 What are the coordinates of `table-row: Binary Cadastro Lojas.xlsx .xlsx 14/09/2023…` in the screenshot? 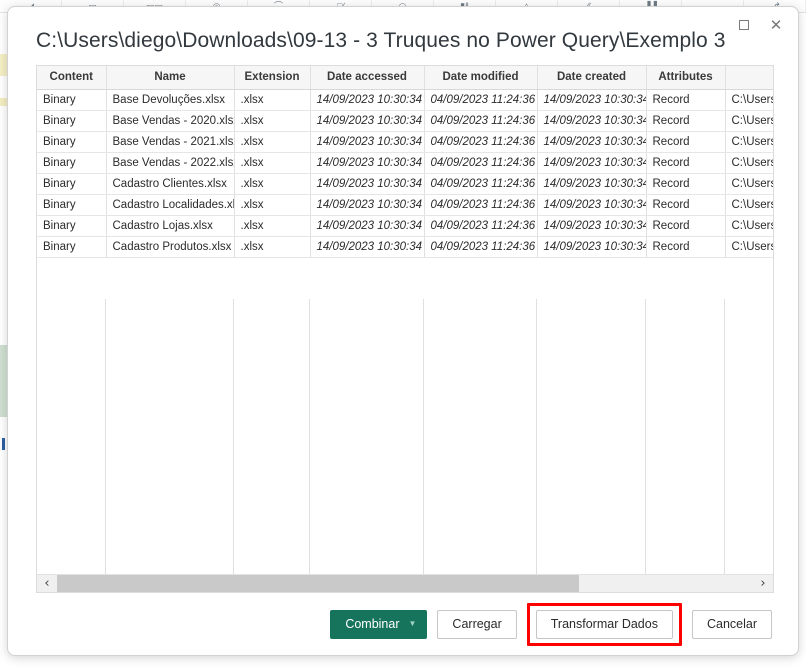 It's located at (405, 226).